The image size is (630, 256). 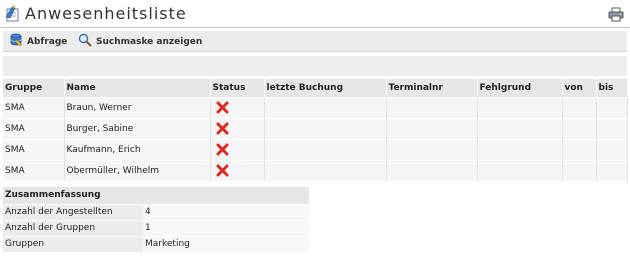 What do you see at coordinates (73, 243) in the screenshot?
I see `summary-label: Gruppen` at bounding box center [73, 243].